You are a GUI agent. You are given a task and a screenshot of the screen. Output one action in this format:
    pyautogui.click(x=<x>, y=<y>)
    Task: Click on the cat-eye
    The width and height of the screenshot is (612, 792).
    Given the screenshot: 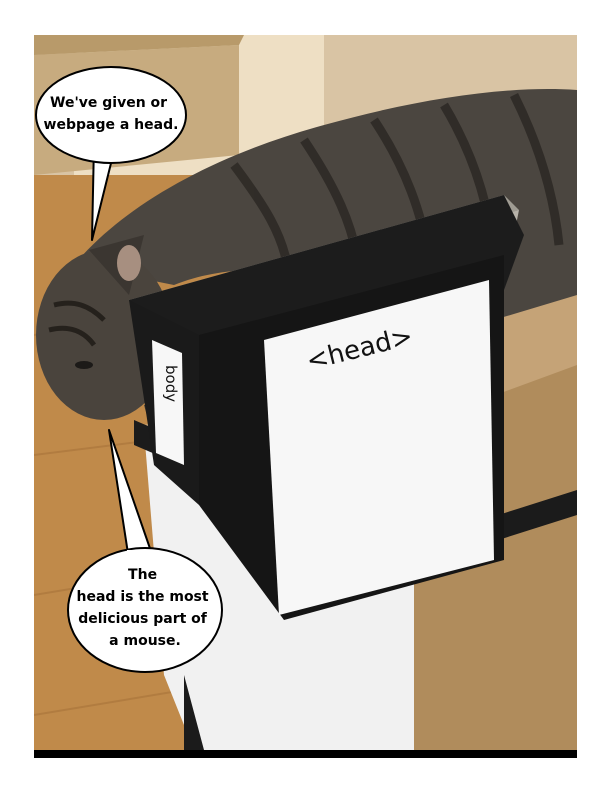 What is the action you would take?
    pyautogui.click(x=84, y=365)
    